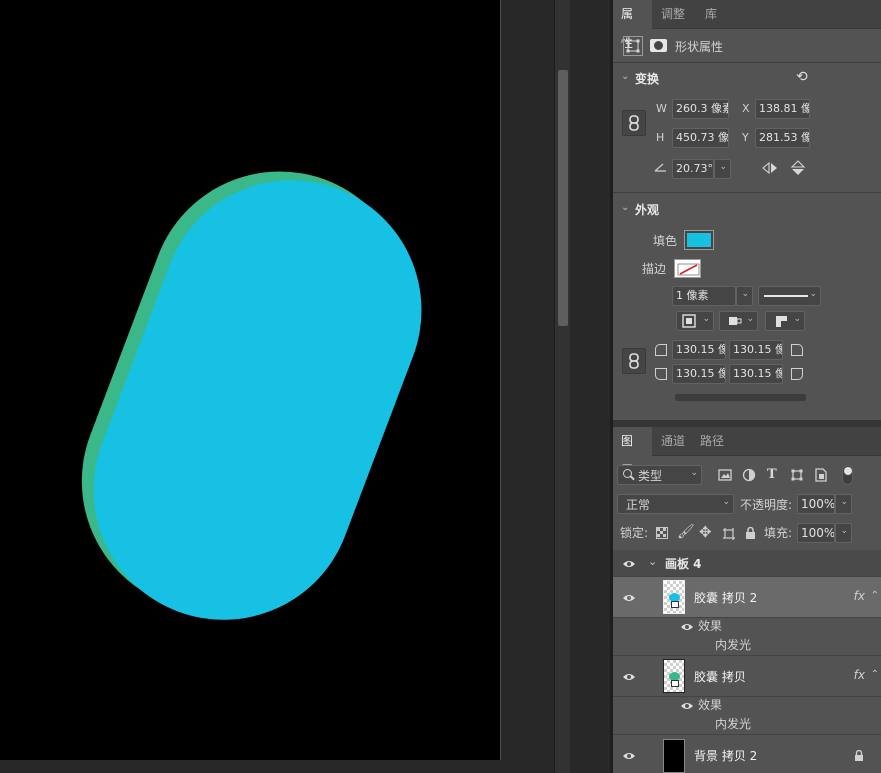 The image size is (881, 773). Describe the element at coordinates (816, 533) in the screenshot. I see `fill-opacity-field: 100%` at that location.